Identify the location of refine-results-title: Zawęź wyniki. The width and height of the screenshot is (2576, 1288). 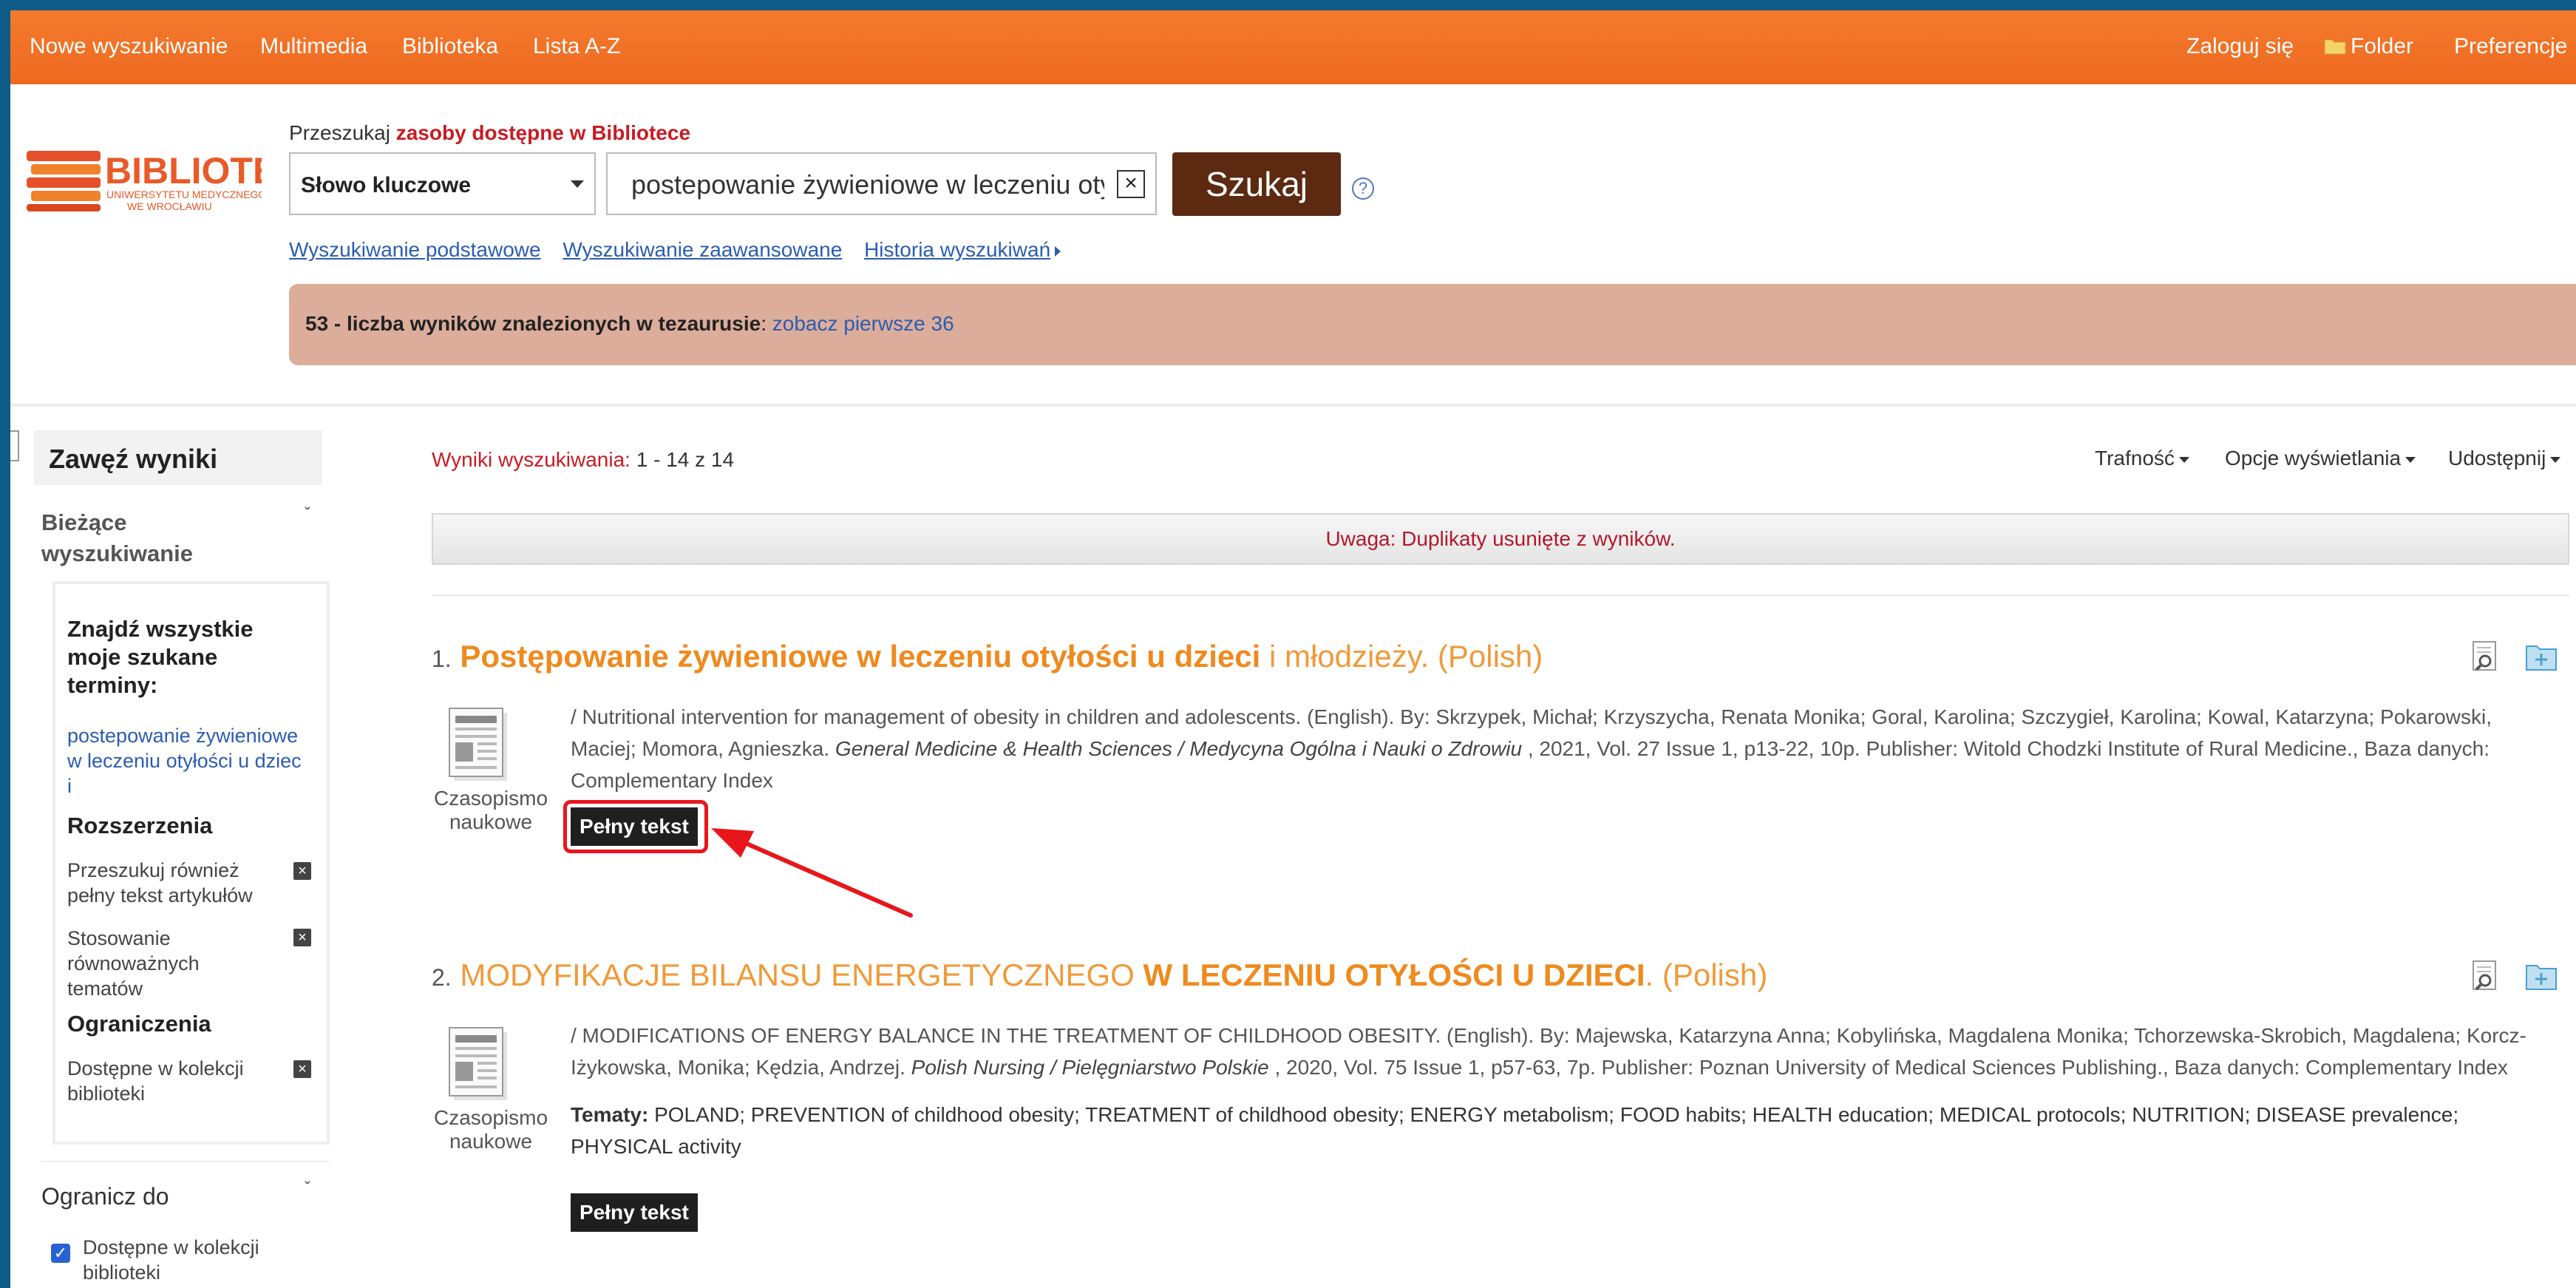
(133, 459).